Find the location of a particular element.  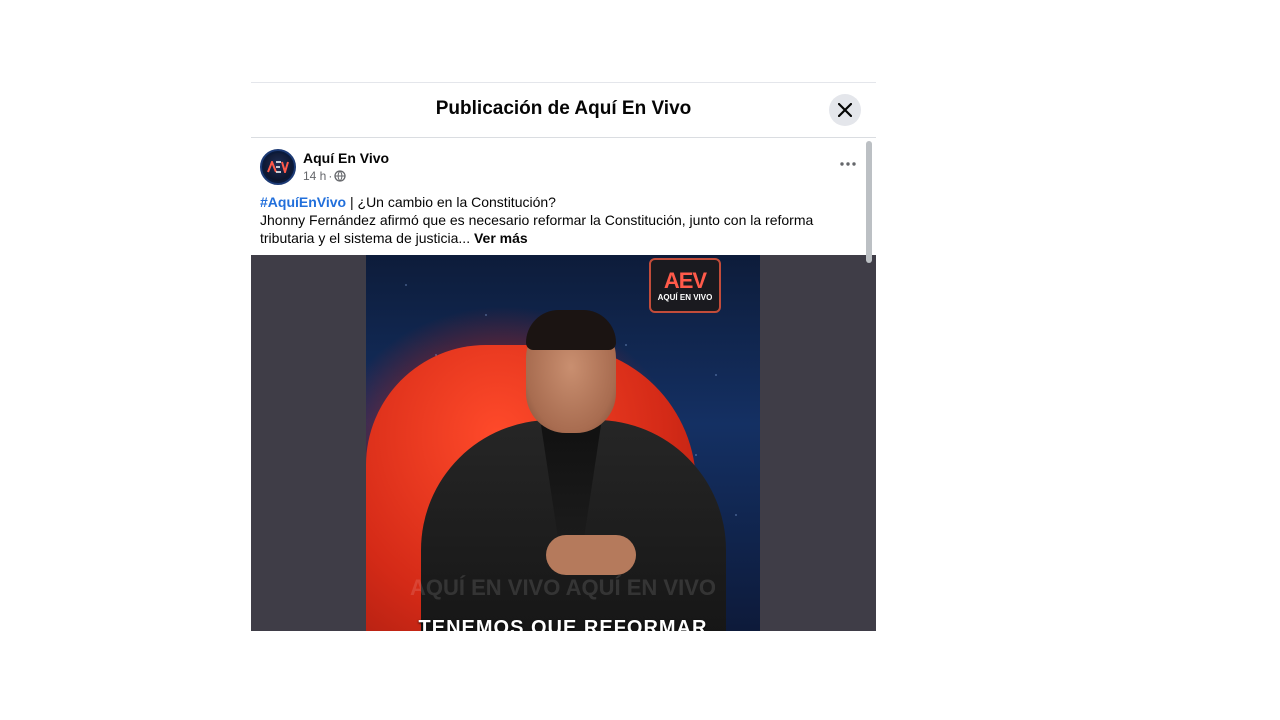

post-meta: 14 h · is located at coordinates (325, 176).